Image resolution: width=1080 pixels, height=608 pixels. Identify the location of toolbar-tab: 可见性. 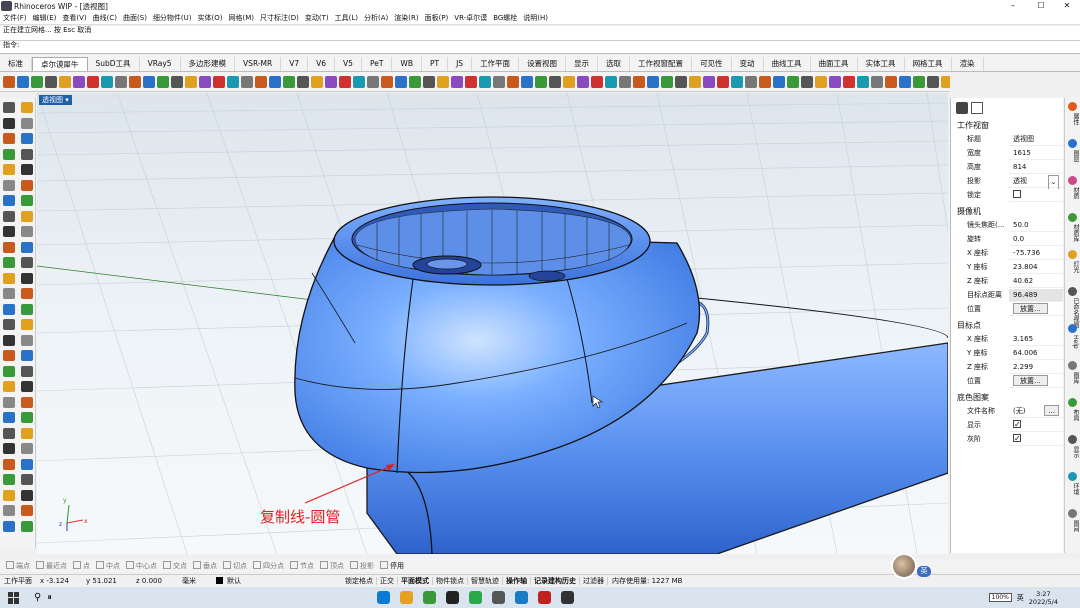
(712, 64).